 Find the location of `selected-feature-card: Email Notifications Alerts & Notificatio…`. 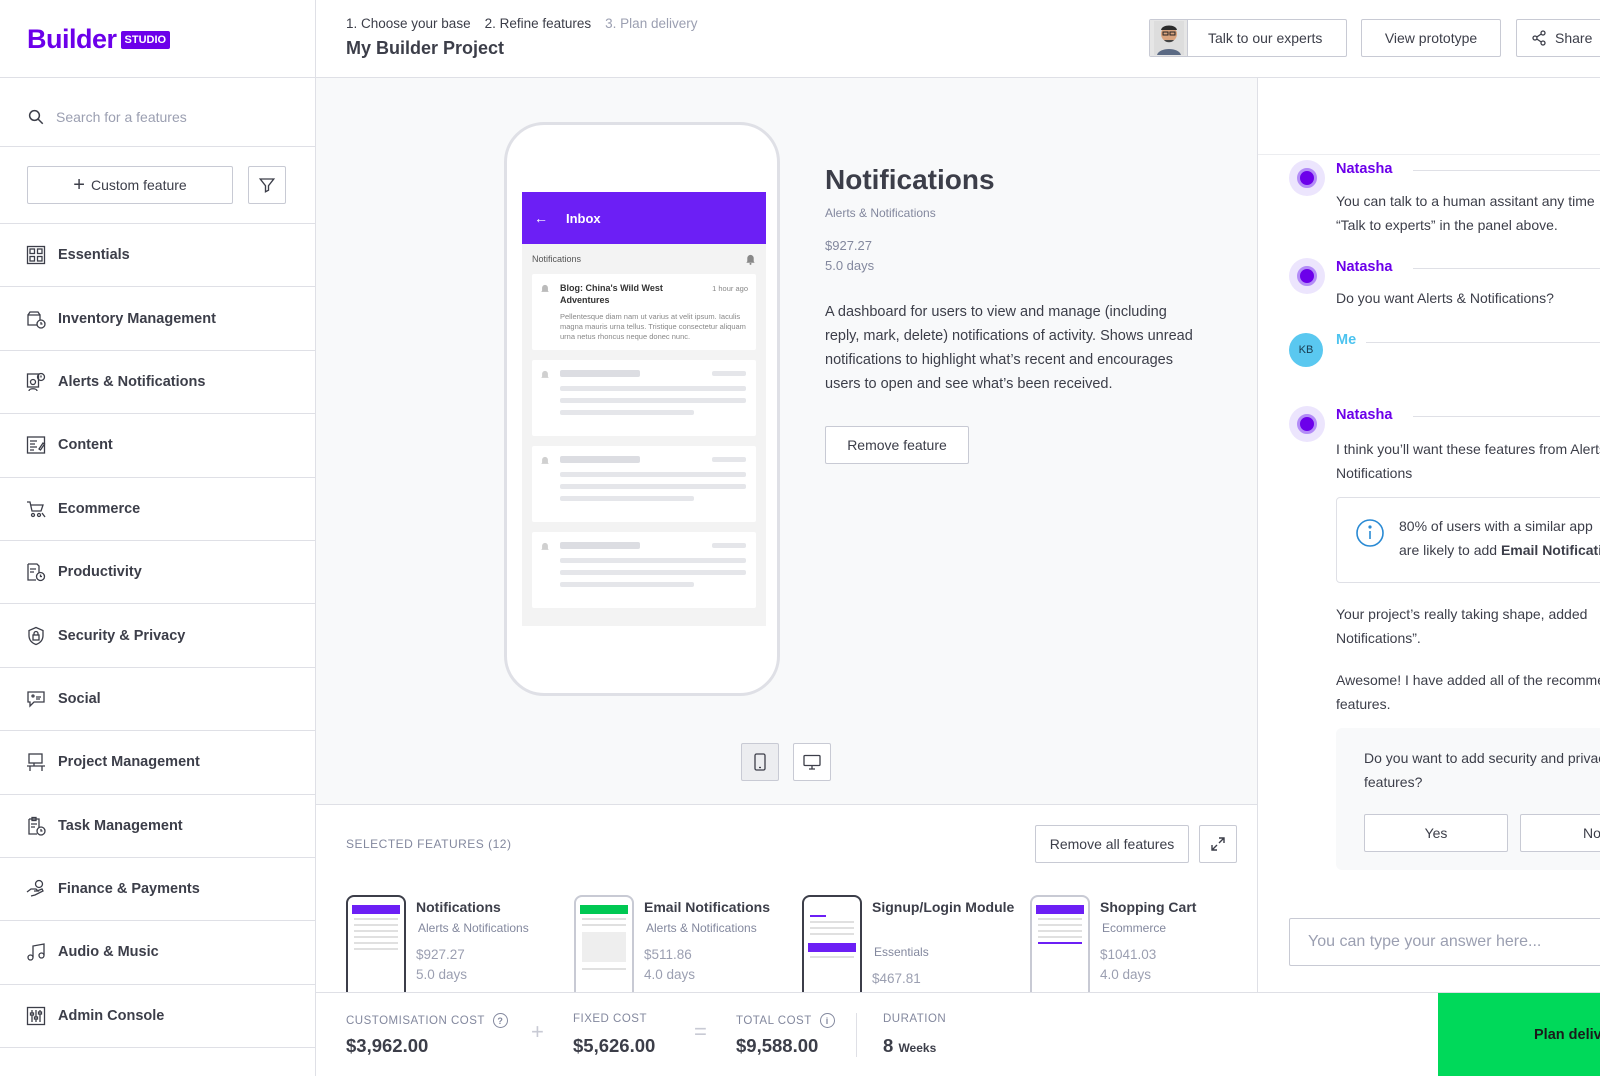

selected-feature-card: Email Notifications Alerts & Notificatio… is located at coordinates (684, 943).